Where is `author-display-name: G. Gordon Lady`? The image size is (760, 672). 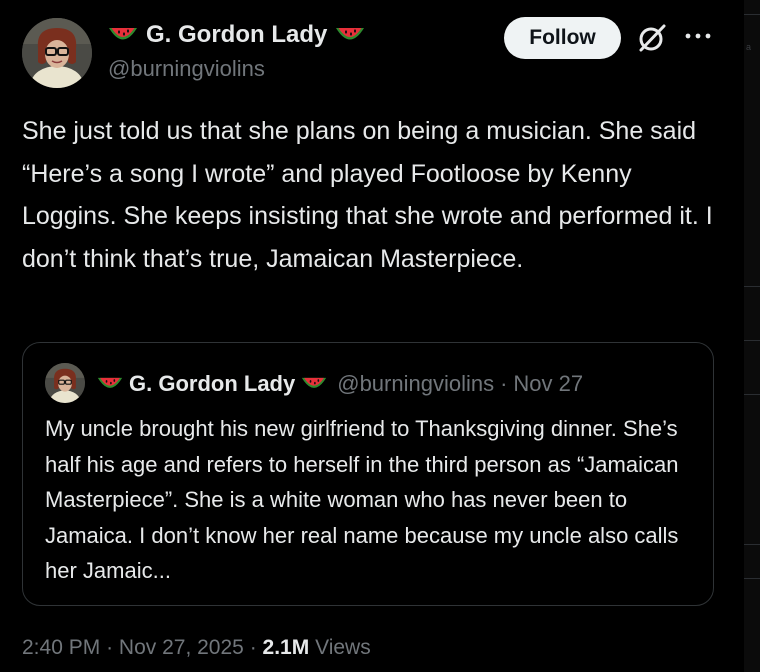
author-display-name: G. Gordon Lady is located at coordinates (236, 35).